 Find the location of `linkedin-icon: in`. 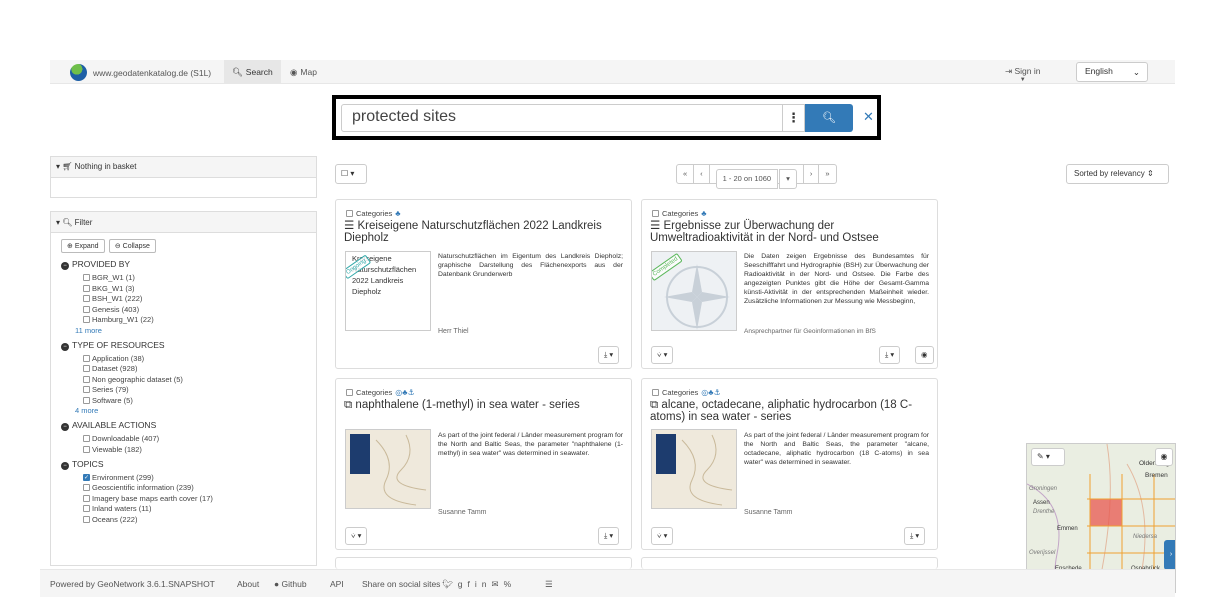

linkedin-icon: in is located at coordinates (483, 584).